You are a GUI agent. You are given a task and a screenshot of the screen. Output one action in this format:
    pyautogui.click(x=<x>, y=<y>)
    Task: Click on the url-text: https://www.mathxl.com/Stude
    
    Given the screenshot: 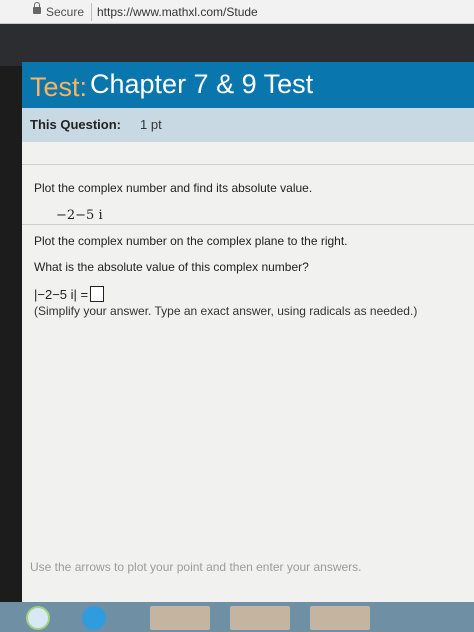 What is the action you would take?
    pyautogui.click(x=177, y=12)
    